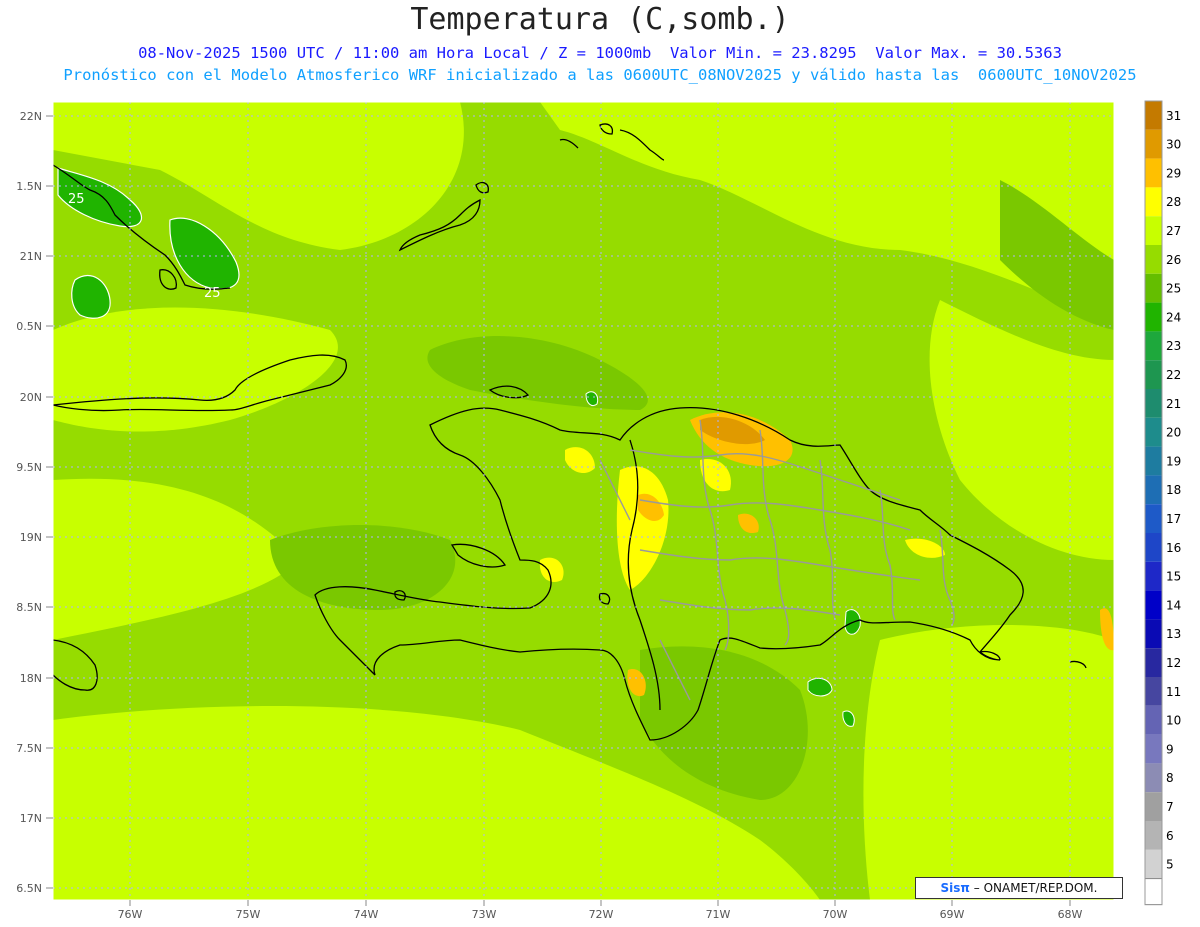 The image size is (1200, 927). Describe the element at coordinates (1070, 914) in the screenshot. I see `lon-label: 68W` at that location.